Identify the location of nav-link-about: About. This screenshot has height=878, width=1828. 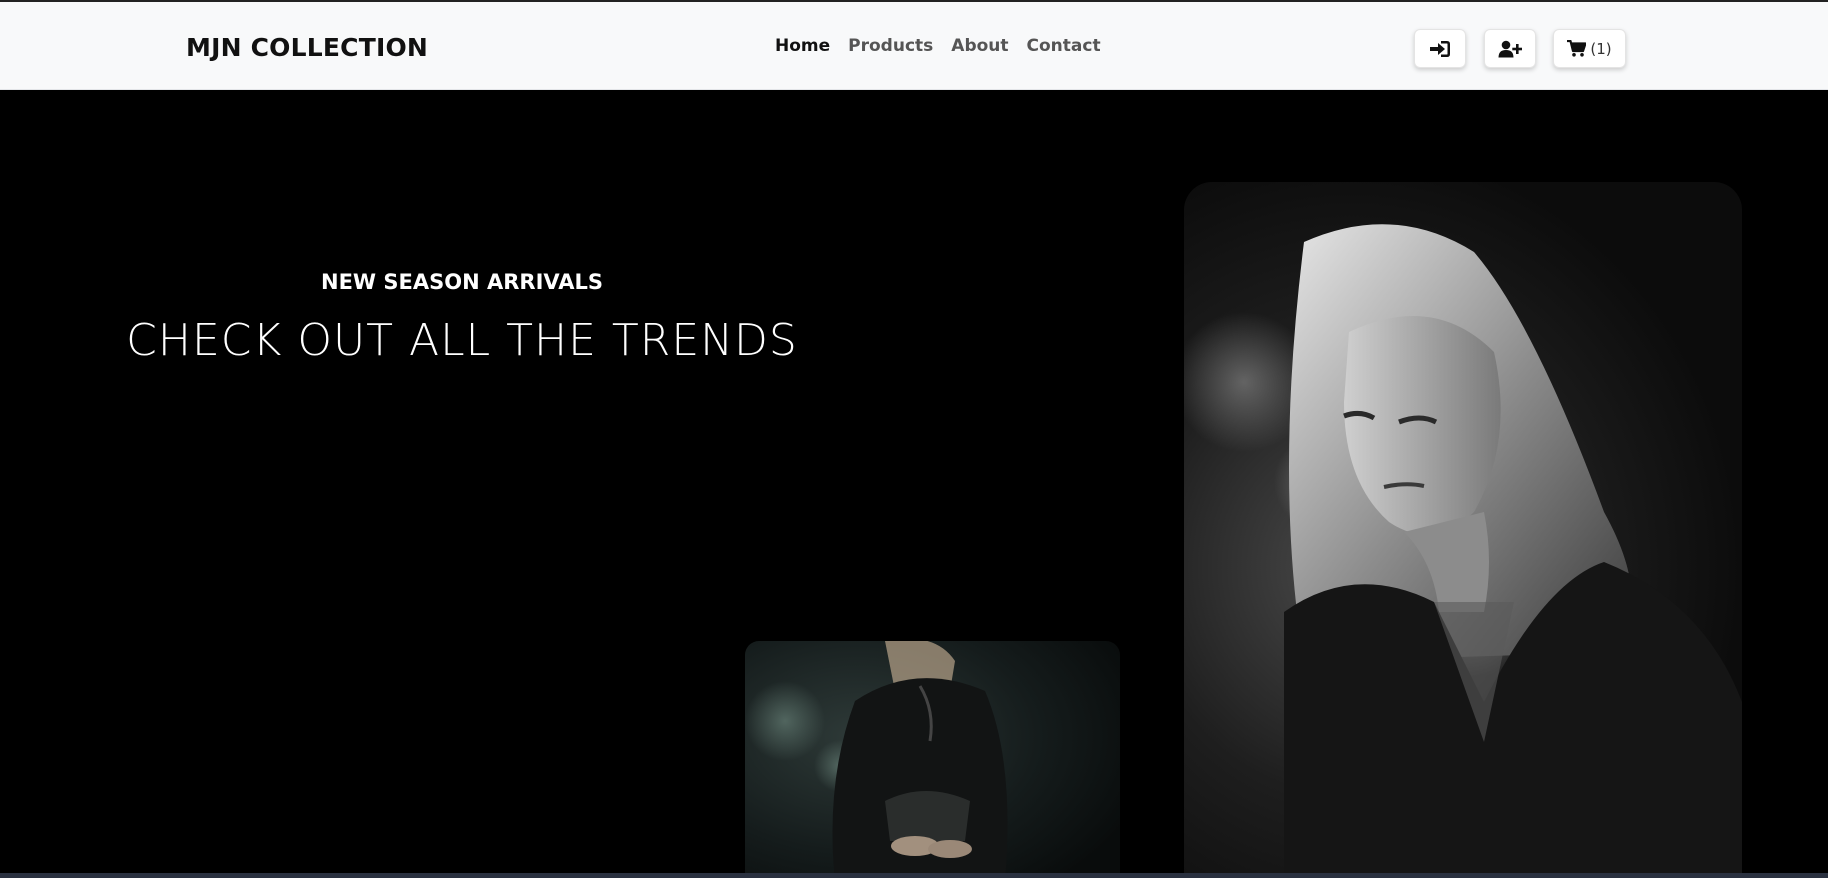
(979, 46).